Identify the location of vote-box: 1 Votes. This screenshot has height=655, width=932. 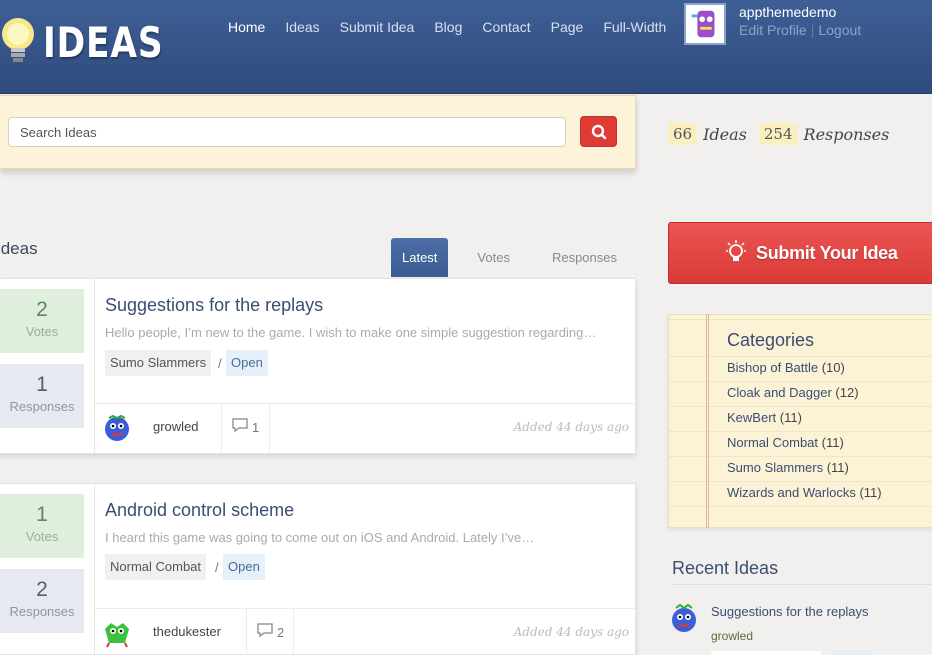
(42, 526).